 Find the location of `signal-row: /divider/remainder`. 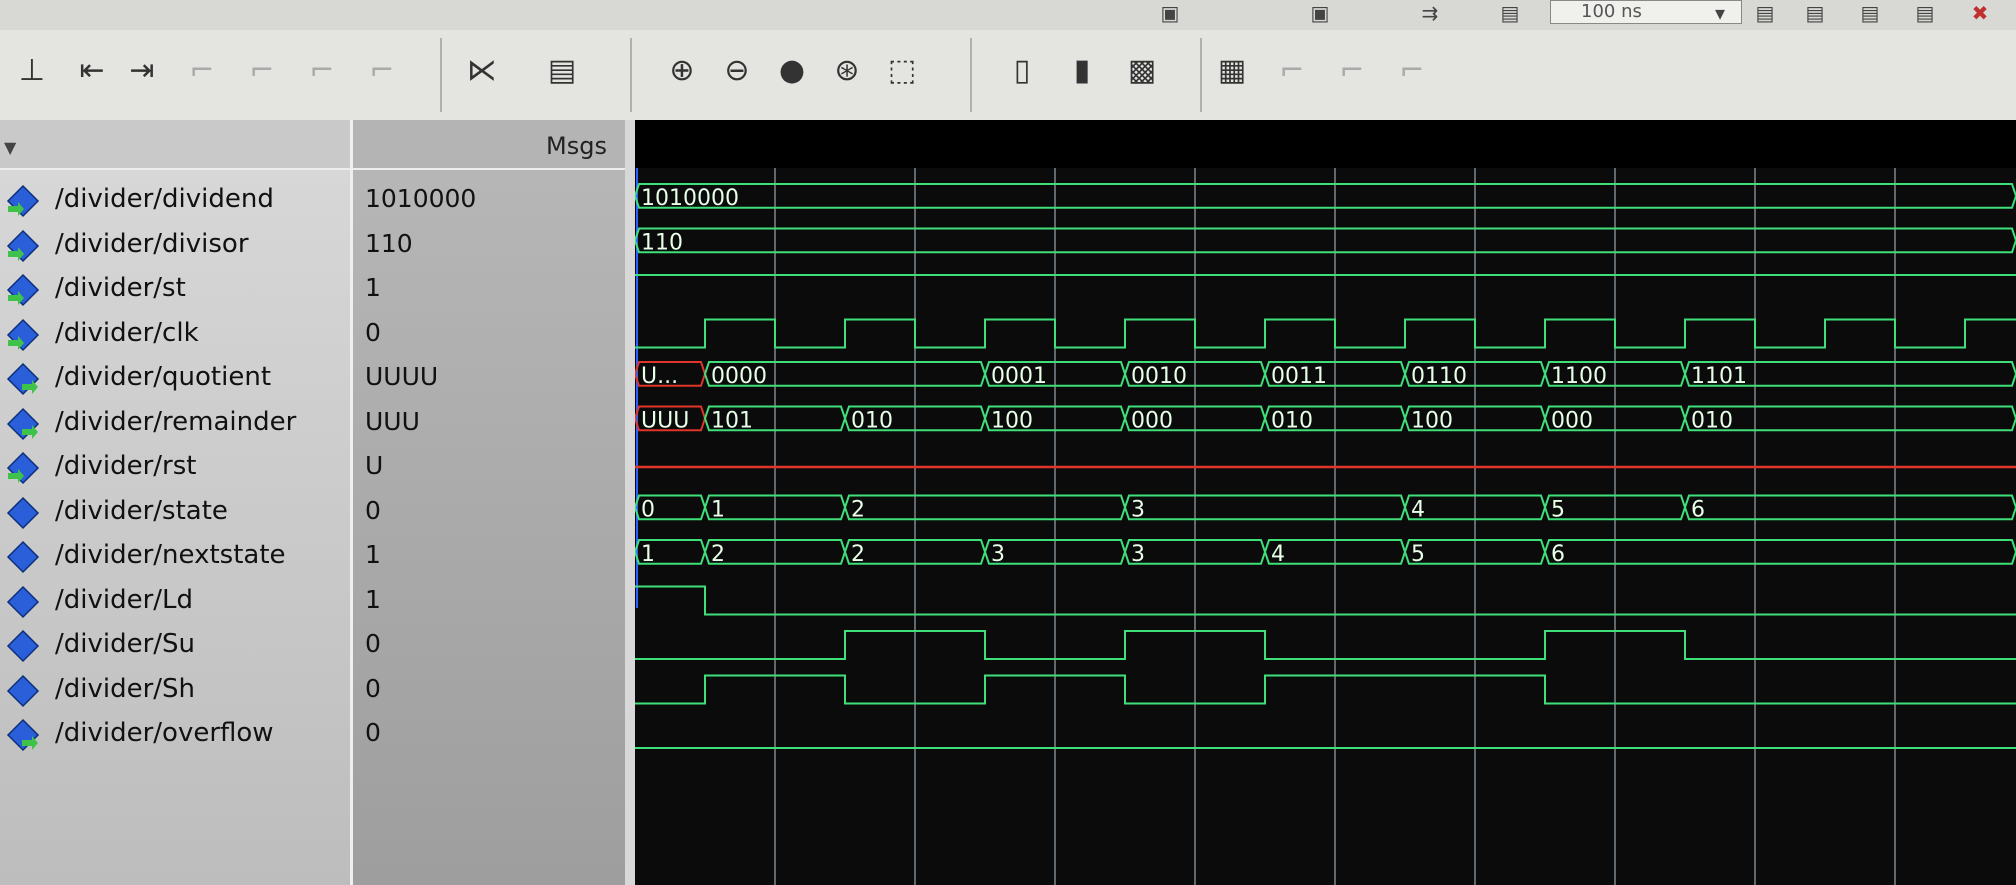

signal-row: /divider/remainder is located at coordinates (175, 423).